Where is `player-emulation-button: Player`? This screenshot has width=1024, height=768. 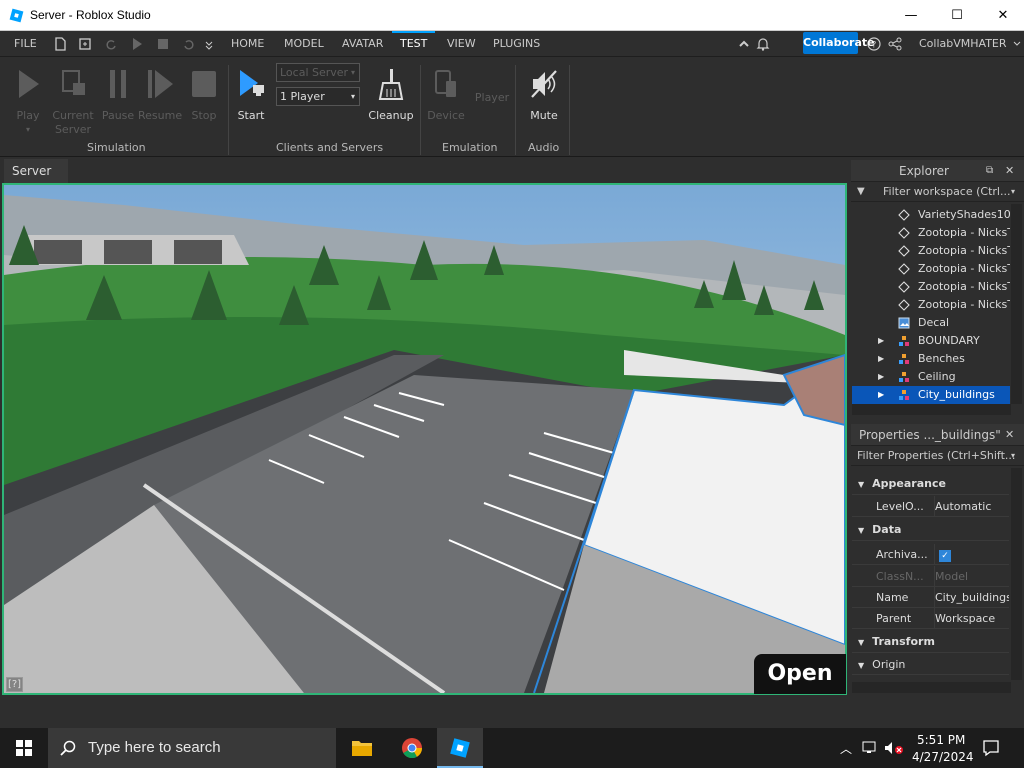 player-emulation-button: Player is located at coordinates (492, 98).